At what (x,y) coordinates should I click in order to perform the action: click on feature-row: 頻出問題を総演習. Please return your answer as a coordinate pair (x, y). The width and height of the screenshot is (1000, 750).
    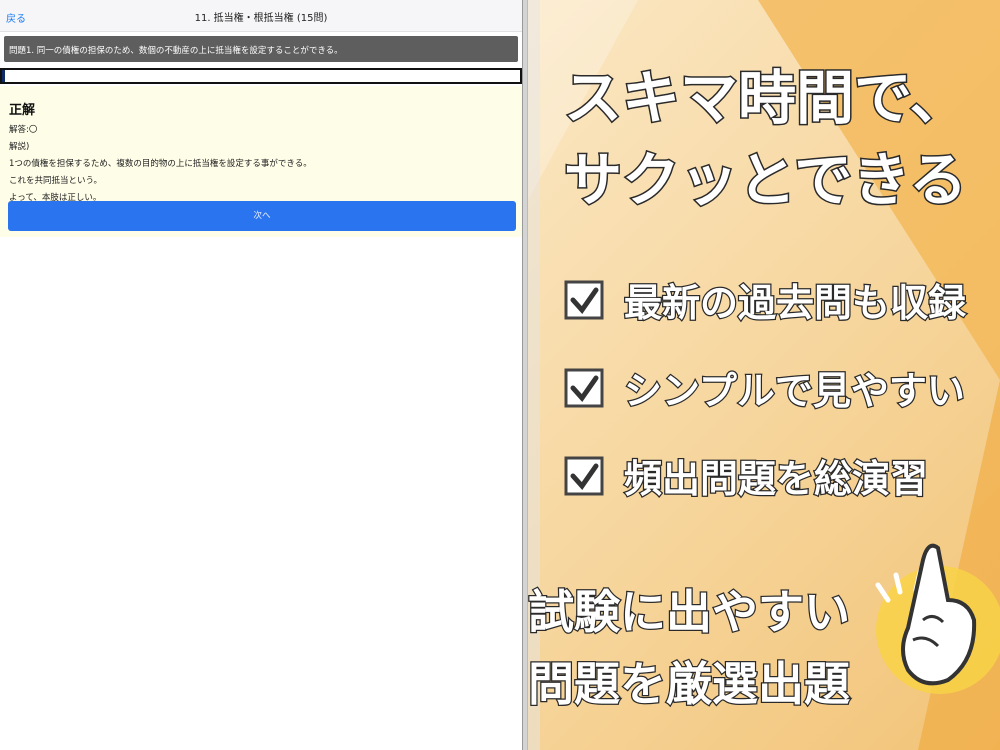
    Looking at the image, I should click on (746, 479).